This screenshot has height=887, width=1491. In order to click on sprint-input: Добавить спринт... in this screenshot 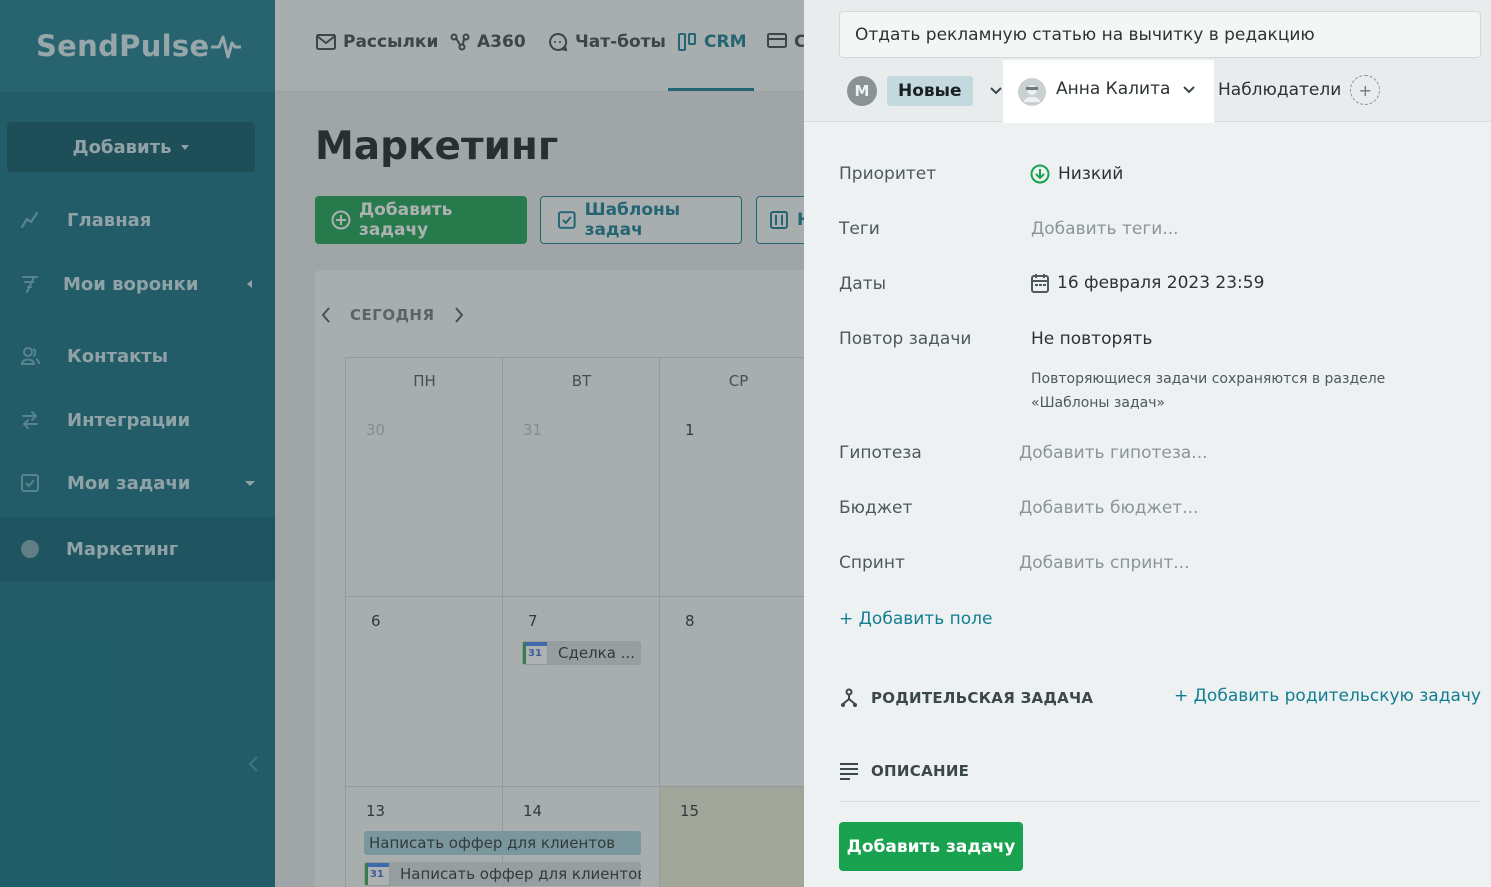, I will do `click(1104, 563)`.